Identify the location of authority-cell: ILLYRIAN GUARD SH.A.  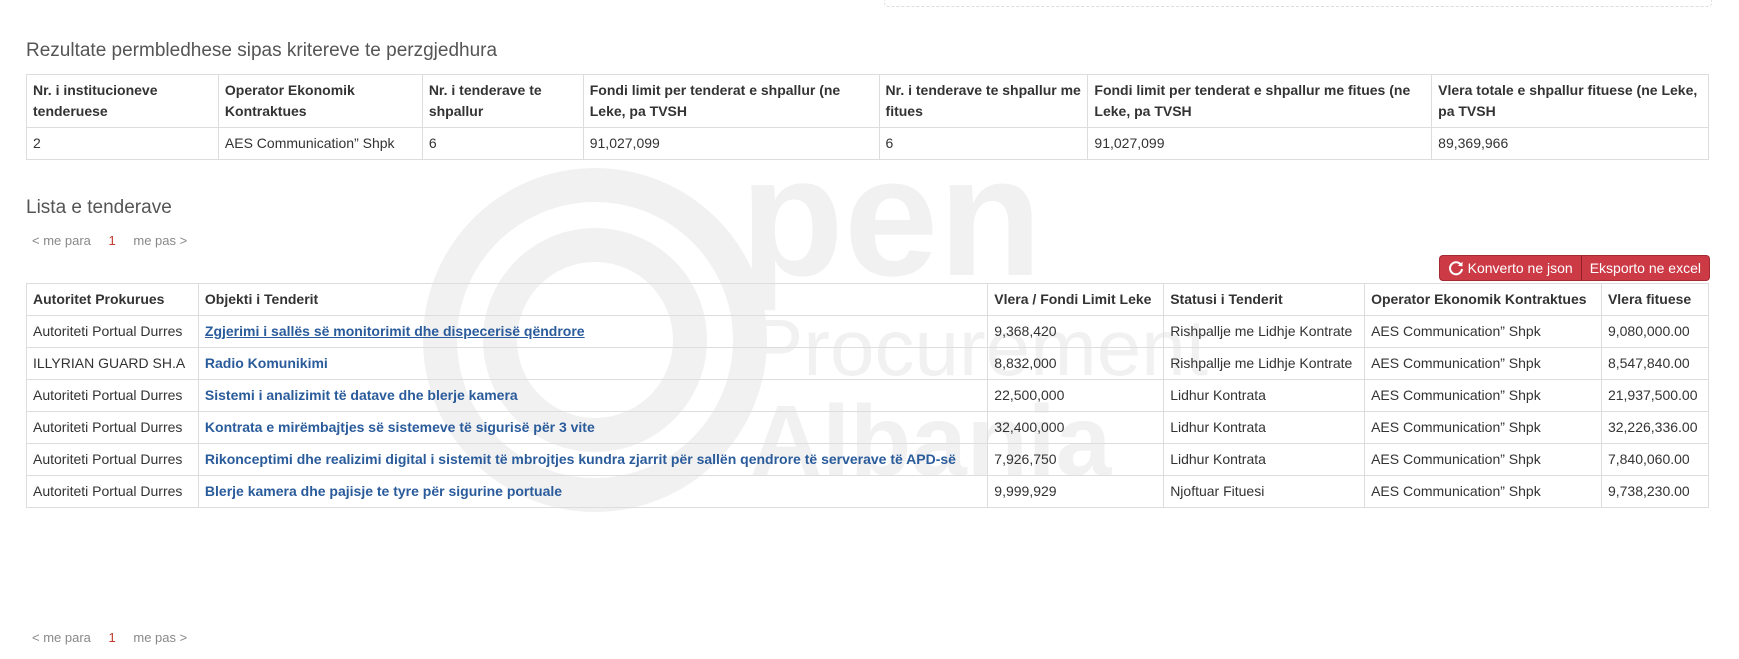
(112, 363).